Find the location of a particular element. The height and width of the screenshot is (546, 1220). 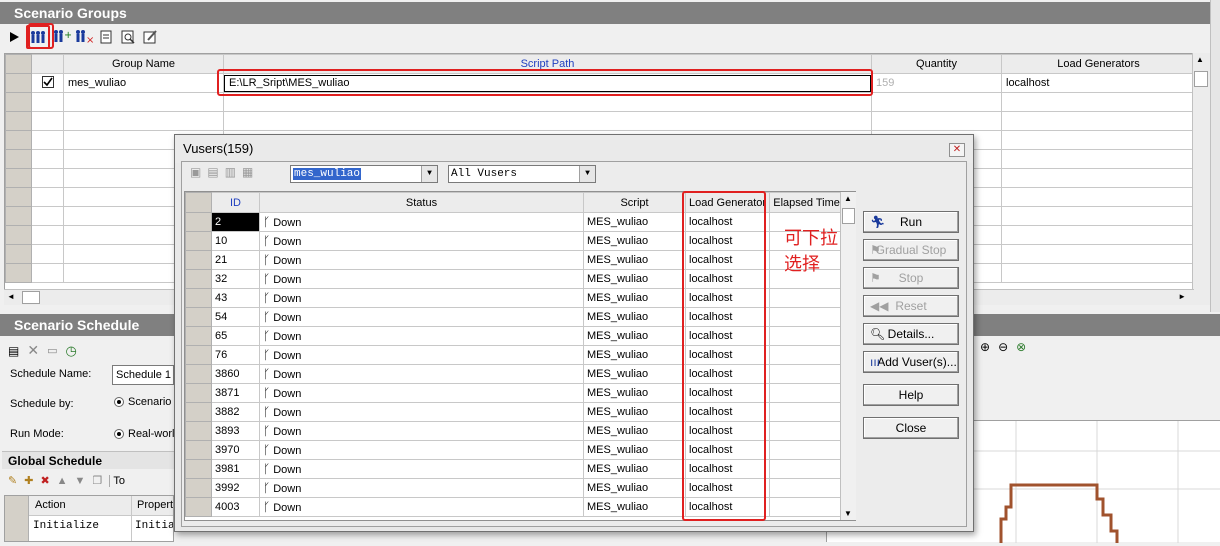

hscroll-thumb is located at coordinates (31, 297).